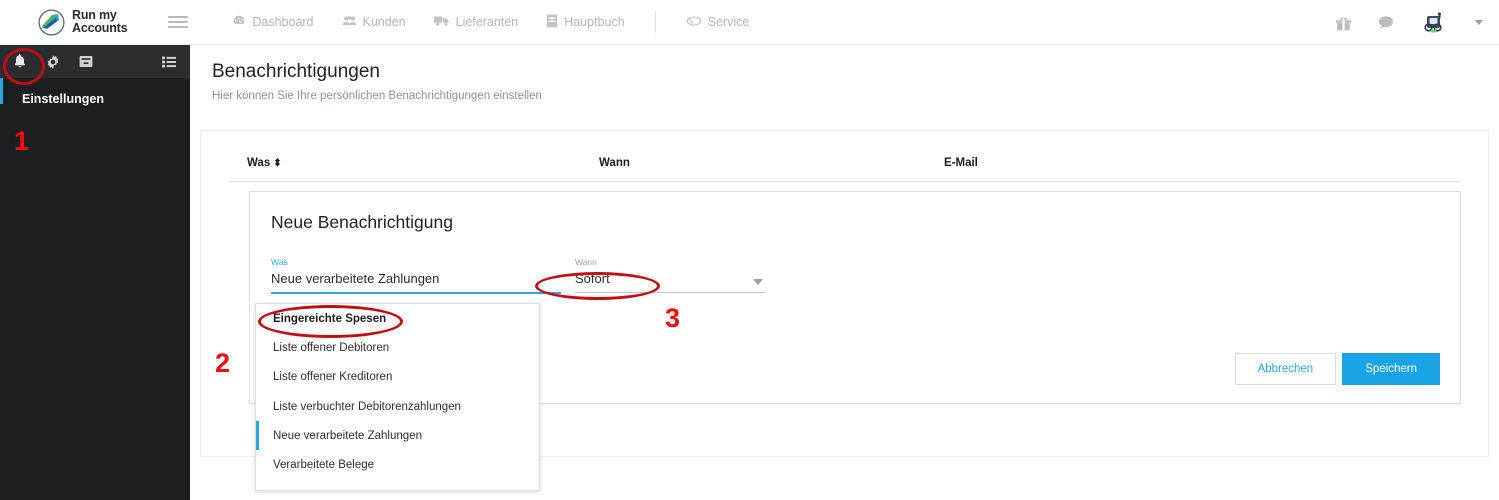  What do you see at coordinates (169, 62) in the screenshot?
I see `list-icon` at bounding box center [169, 62].